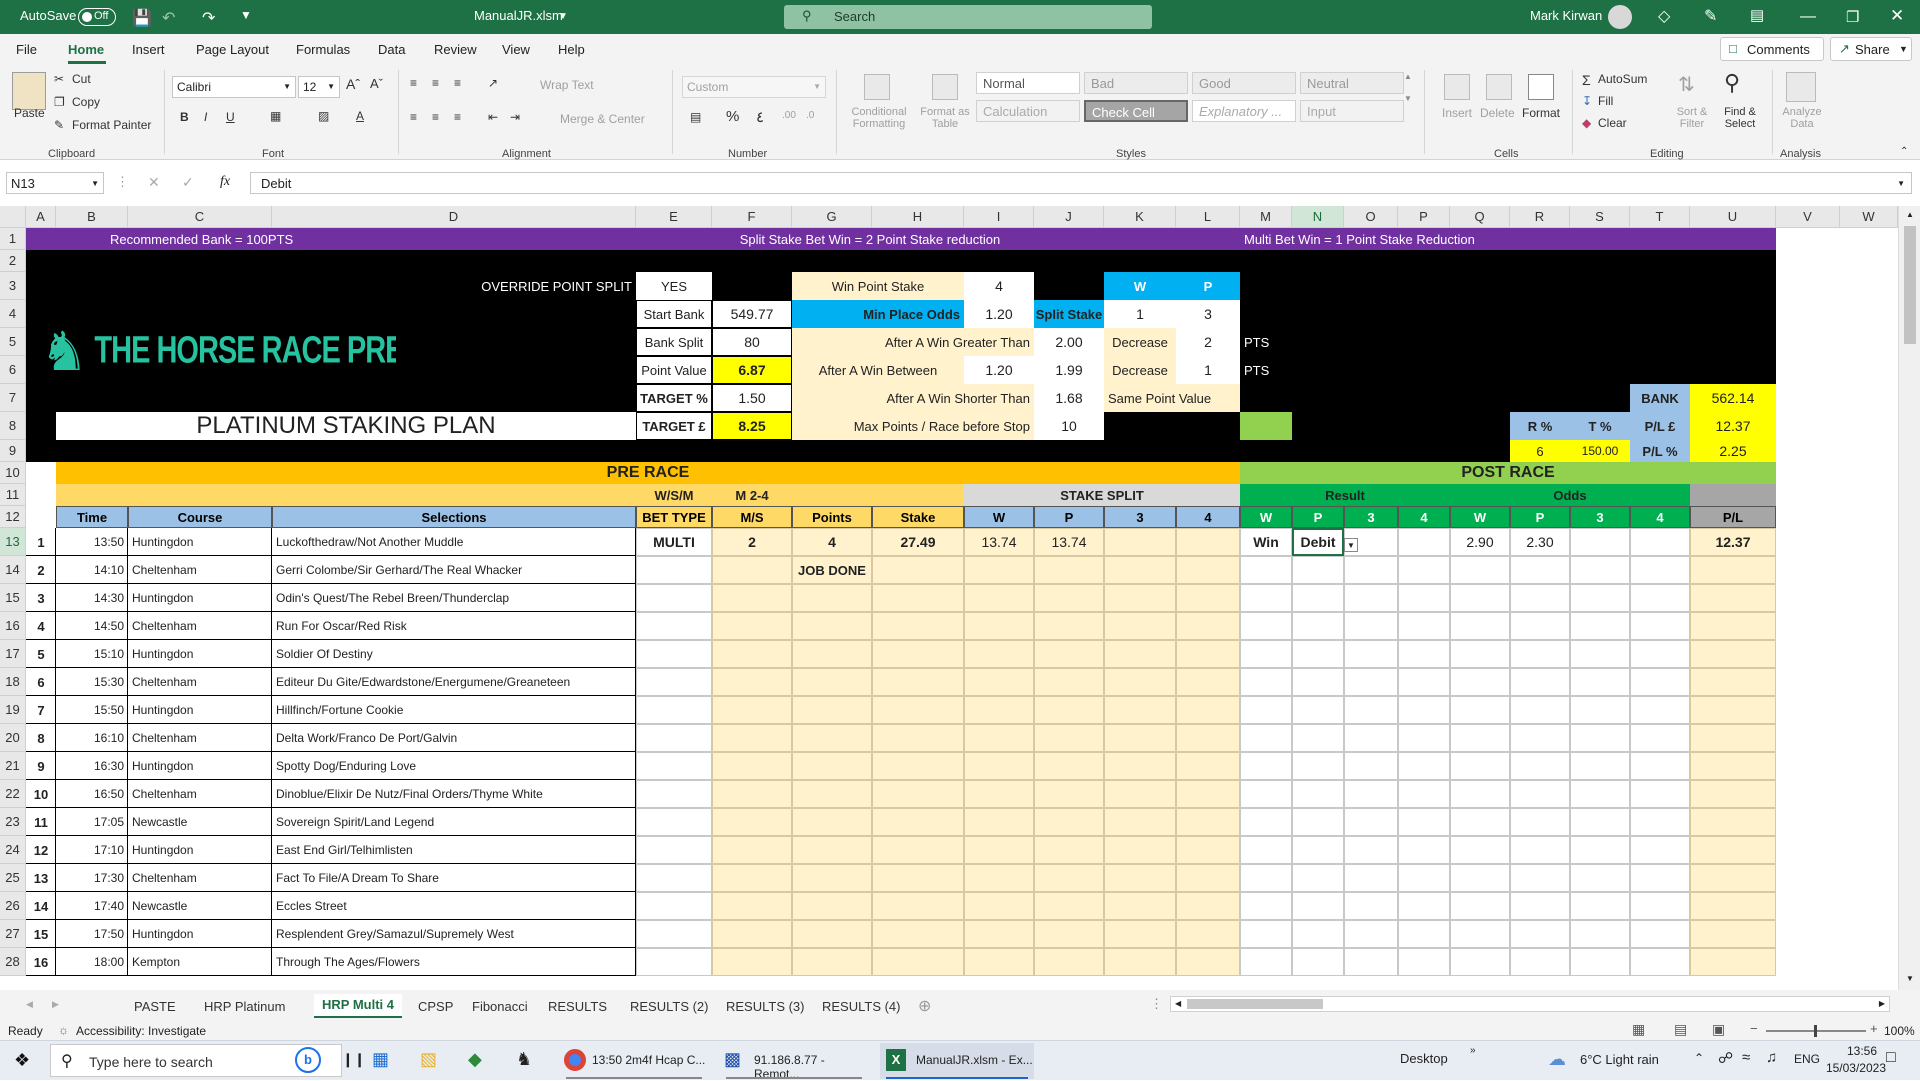 This screenshot has height=1081, width=1920. What do you see at coordinates (308, 1060) in the screenshot?
I see `bing-icon: b` at bounding box center [308, 1060].